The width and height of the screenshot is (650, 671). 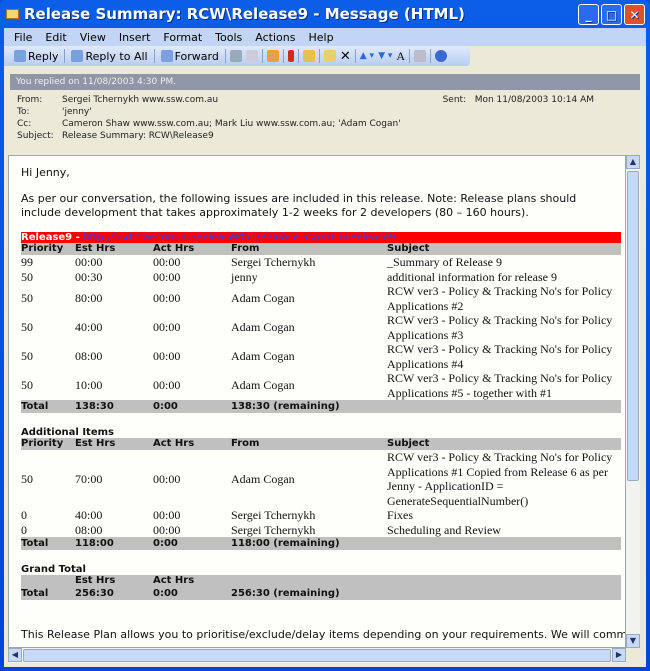 I want to click on cell-est-hrs: 10:00, so click(x=89, y=385).